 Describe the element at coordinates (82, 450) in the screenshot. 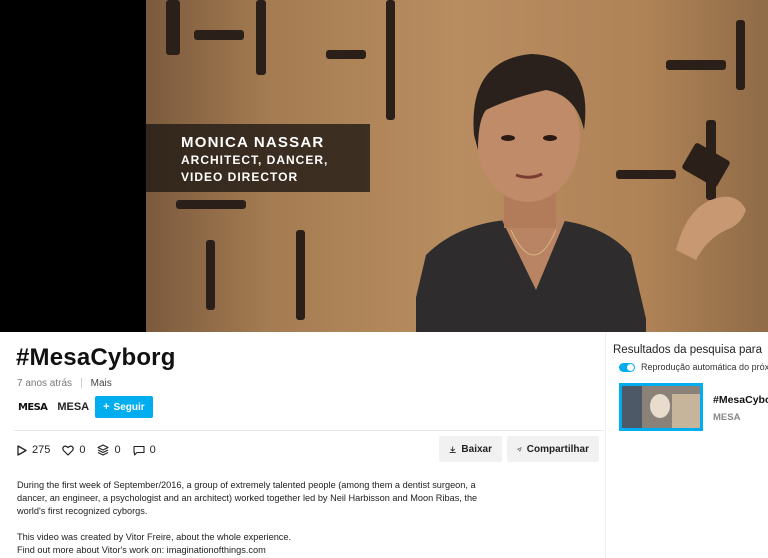

I see `likes-count: 0` at that location.